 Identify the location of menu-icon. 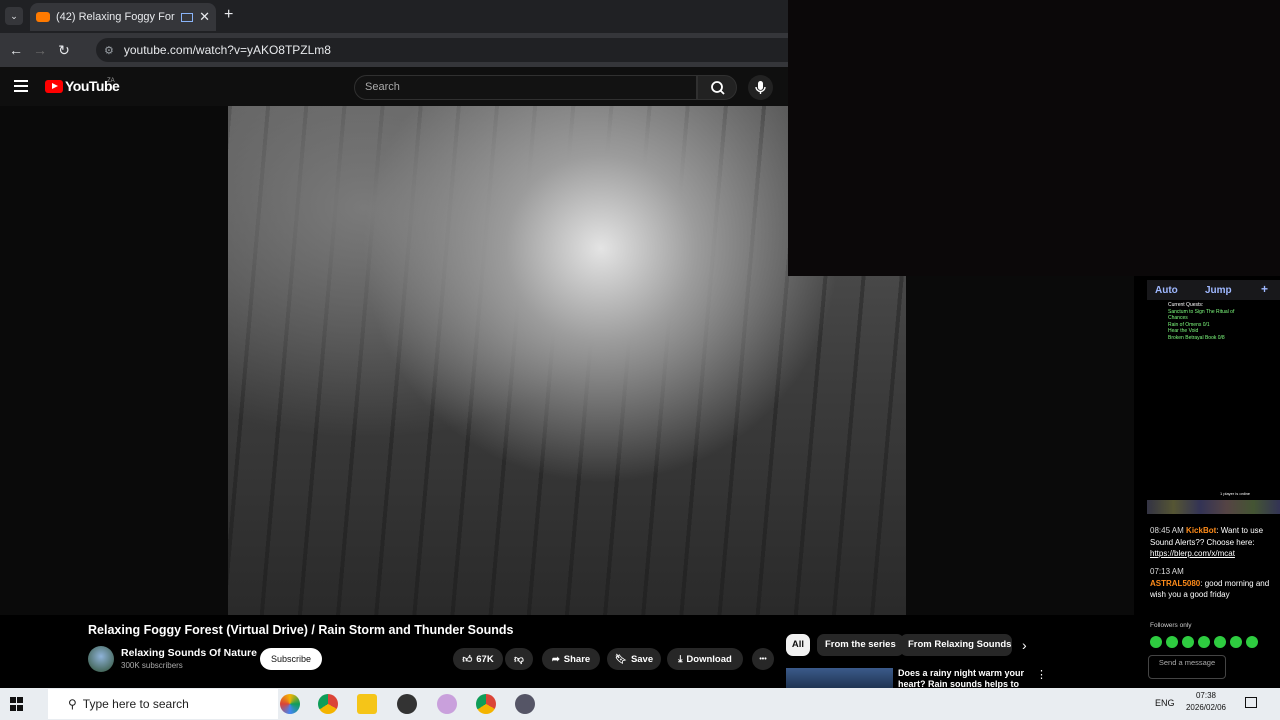
(21, 87).